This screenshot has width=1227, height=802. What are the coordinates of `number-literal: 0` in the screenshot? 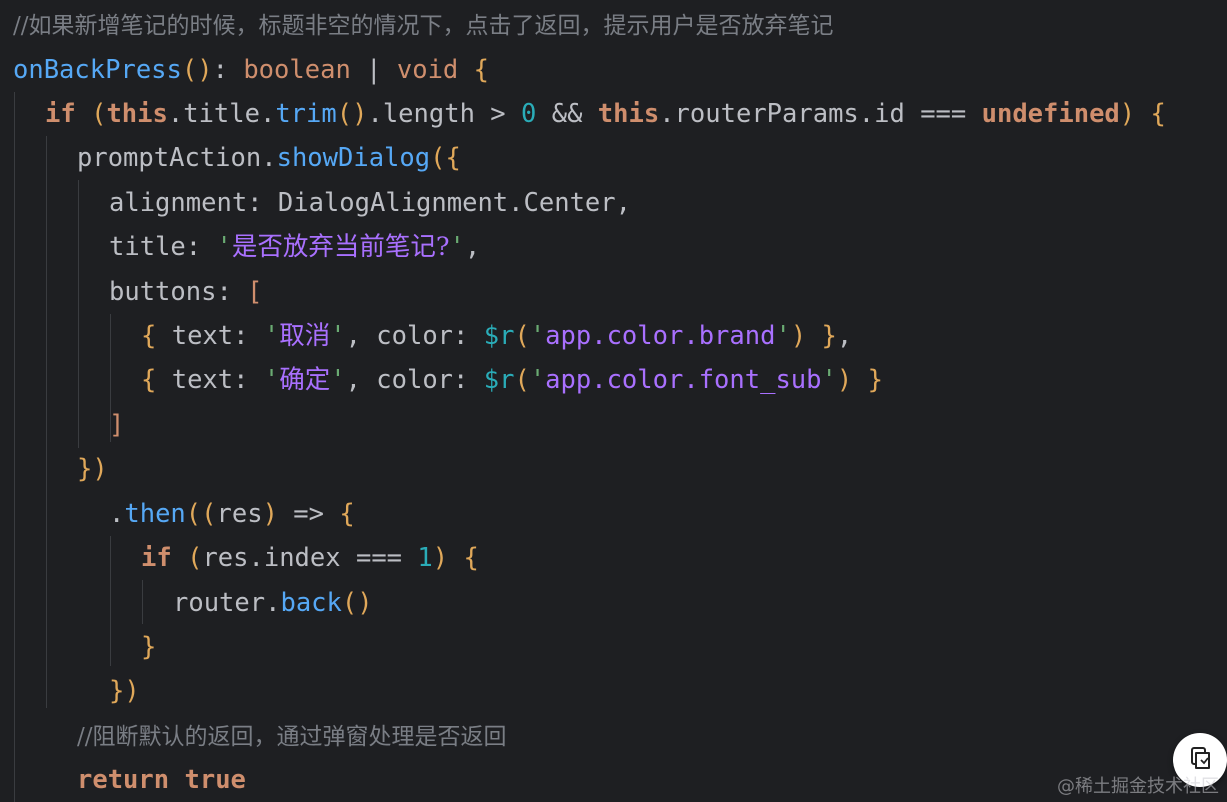 It's located at (529, 114).